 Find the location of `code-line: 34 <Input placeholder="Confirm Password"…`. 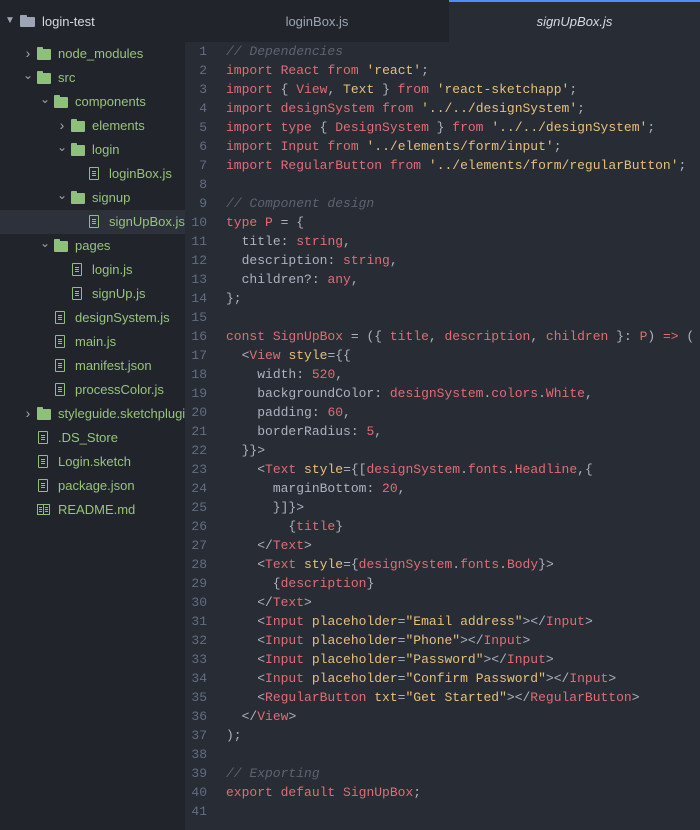

code-line: 34 <Input placeholder="Confirm Password"… is located at coordinates (442, 678).